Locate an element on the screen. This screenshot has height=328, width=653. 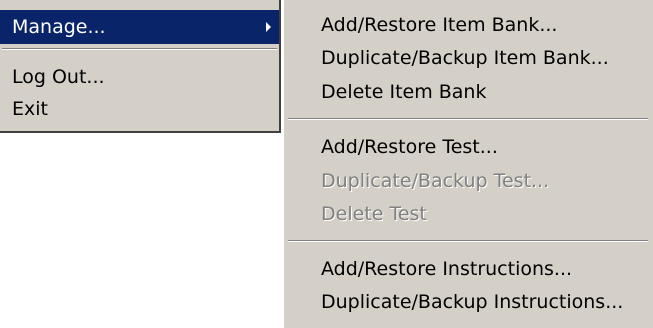
submenu-item-label: Delete Item Bank is located at coordinates (404, 92).